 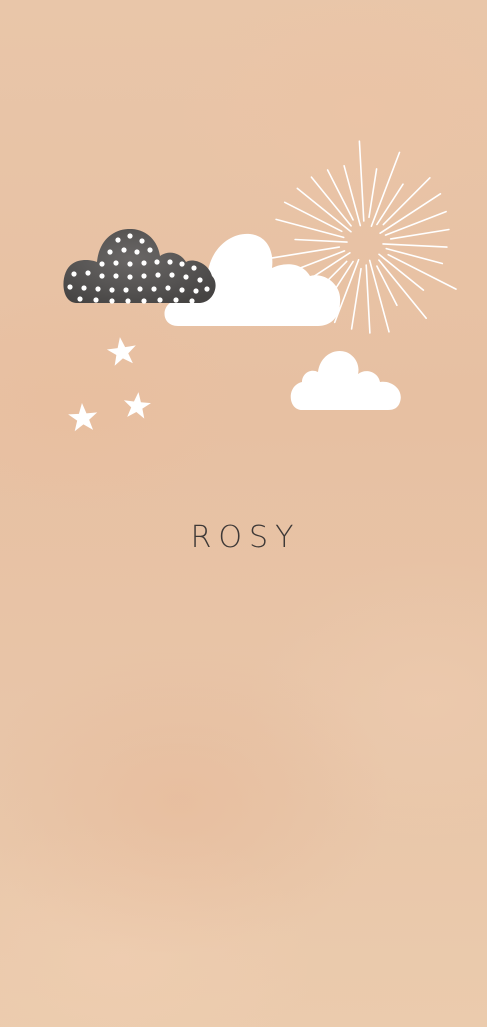 I want to click on small-cloud-icon, so click(x=345, y=380).